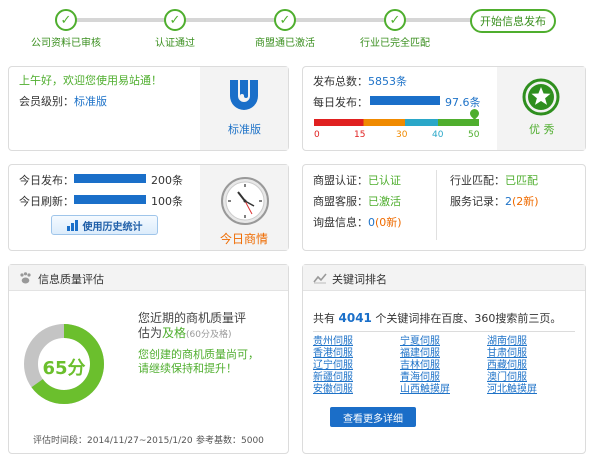  What do you see at coordinates (356, 390) in the screenshot?
I see `keyword-link: 安徽伺服` at bounding box center [356, 390].